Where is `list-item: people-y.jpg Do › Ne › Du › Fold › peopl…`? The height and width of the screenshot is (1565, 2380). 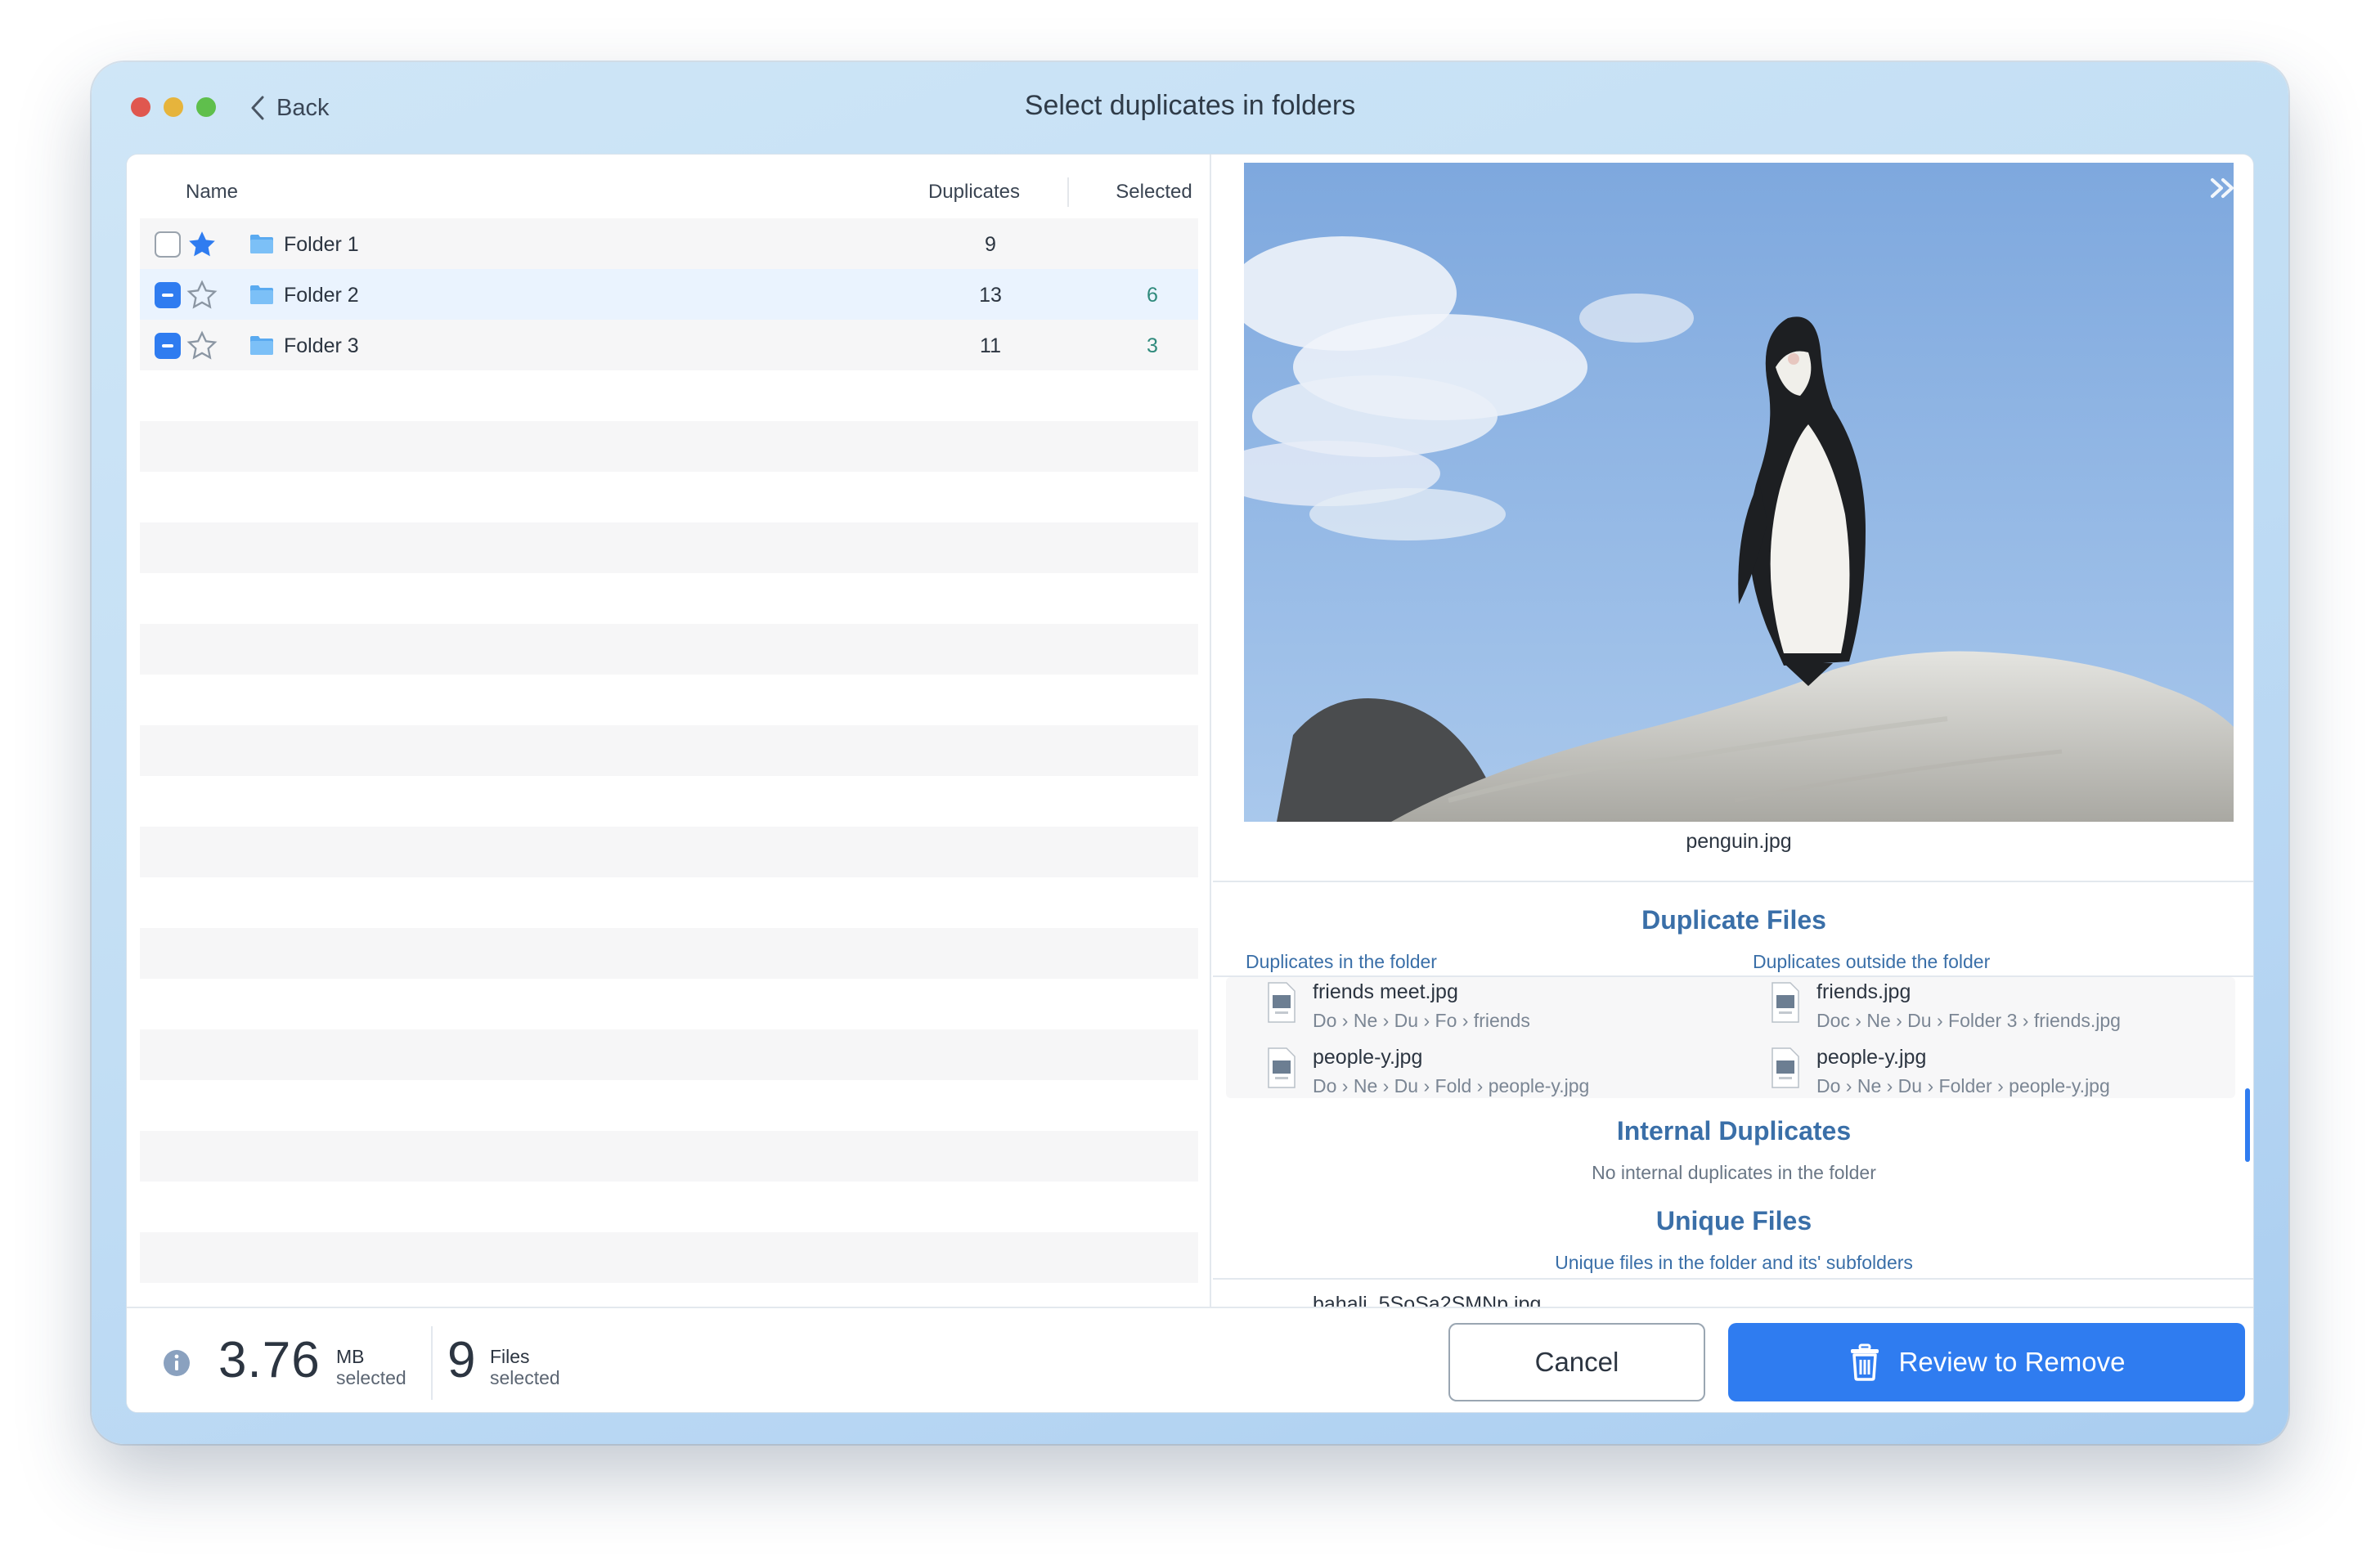
list-item: people-y.jpg Do › Ne › Du › Fold › peopl… is located at coordinates (1496, 1074).